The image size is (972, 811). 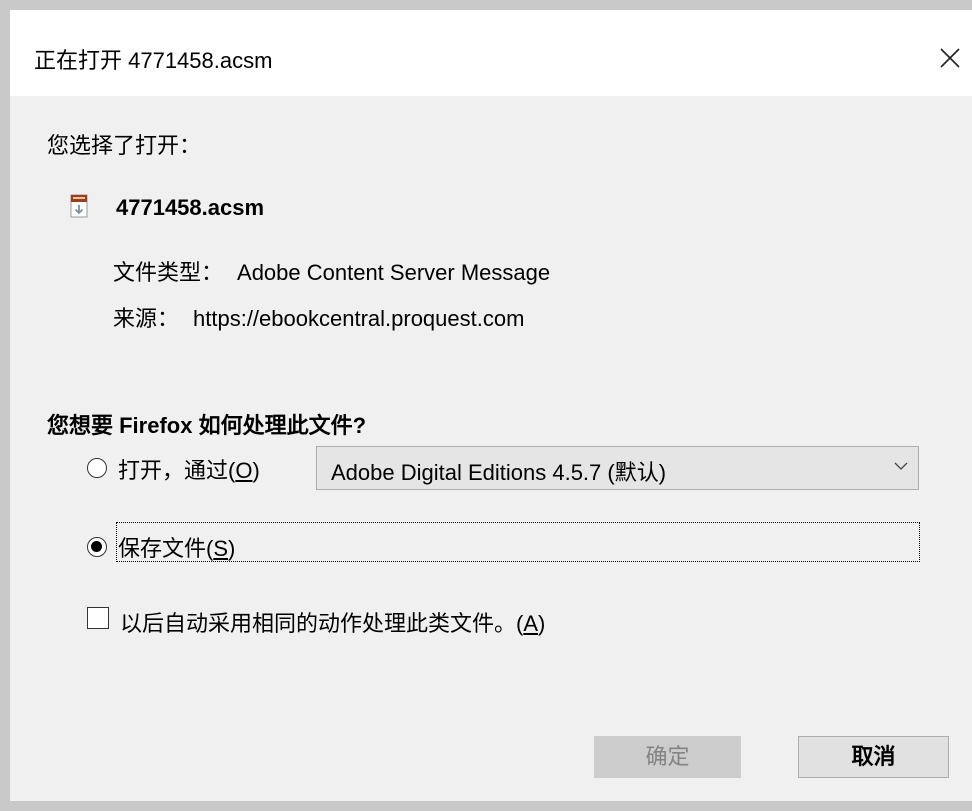 I want to click on save-file-text: 保存文件(, so click(x=166, y=548).